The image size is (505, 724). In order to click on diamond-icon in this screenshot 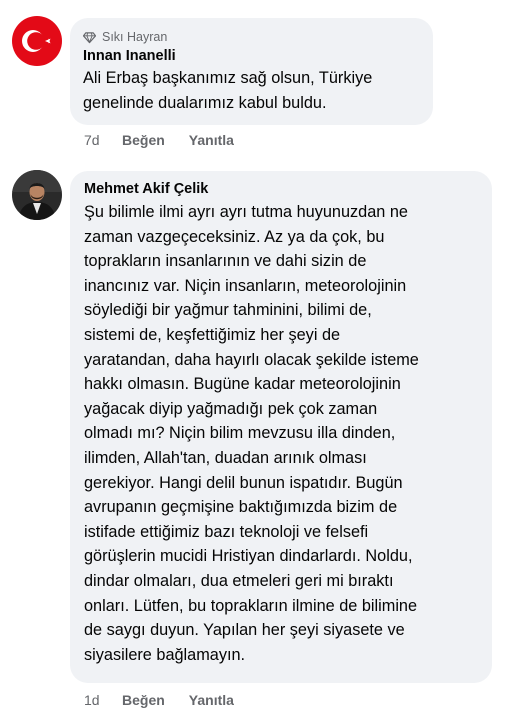, I will do `click(89, 37)`.